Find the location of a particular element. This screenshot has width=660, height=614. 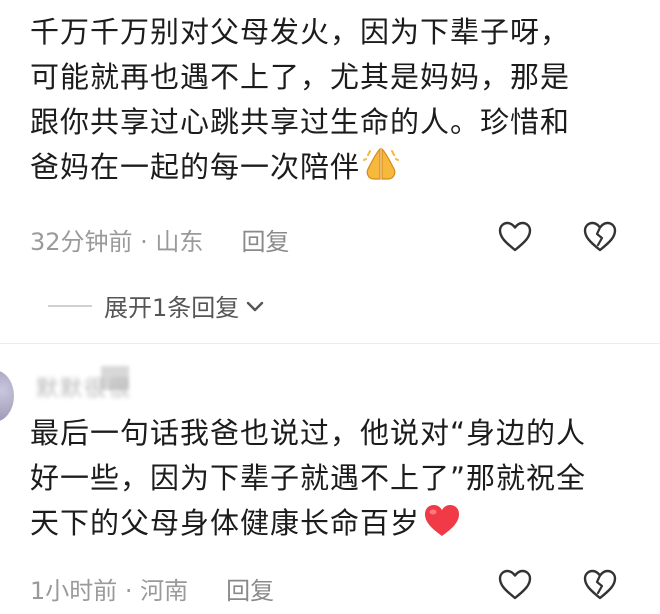

avatar is located at coordinates (7, 396).